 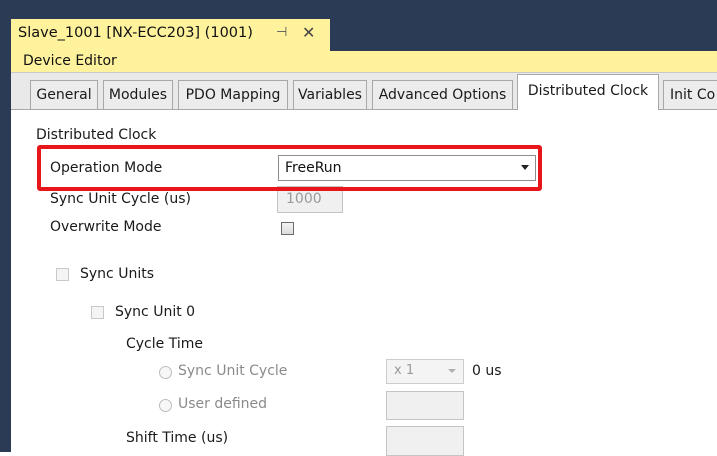 What do you see at coordinates (330, 94) in the screenshot?
I see `tab-variables: Variables` at bounding box center [330, 94].